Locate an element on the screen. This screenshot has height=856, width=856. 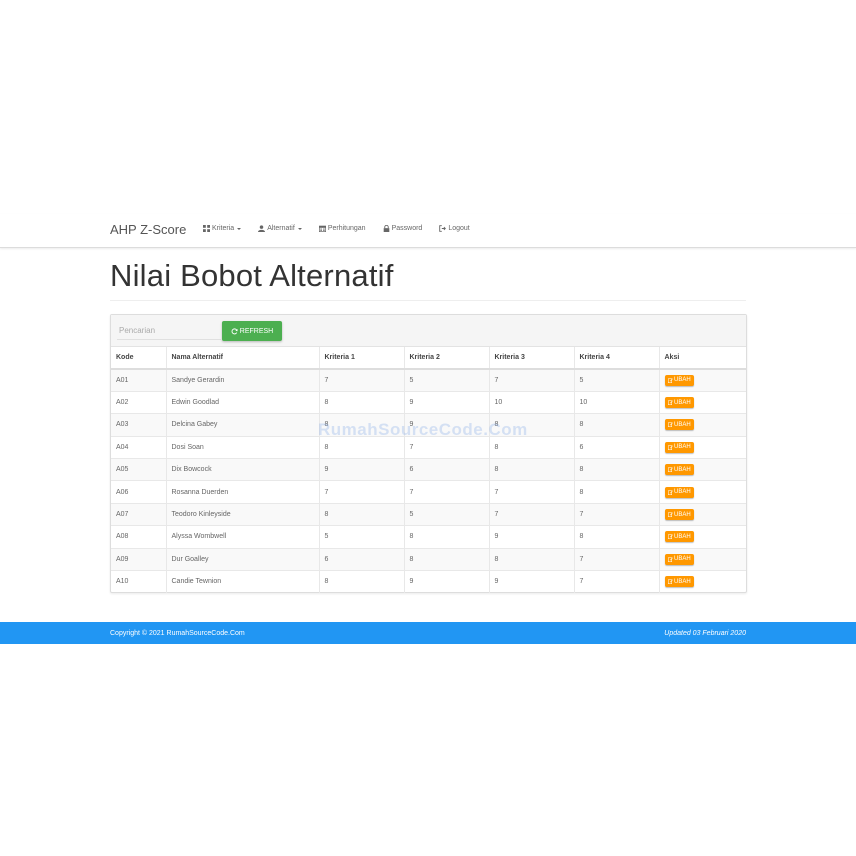
lock-icon is located at coordinates (386, 228).